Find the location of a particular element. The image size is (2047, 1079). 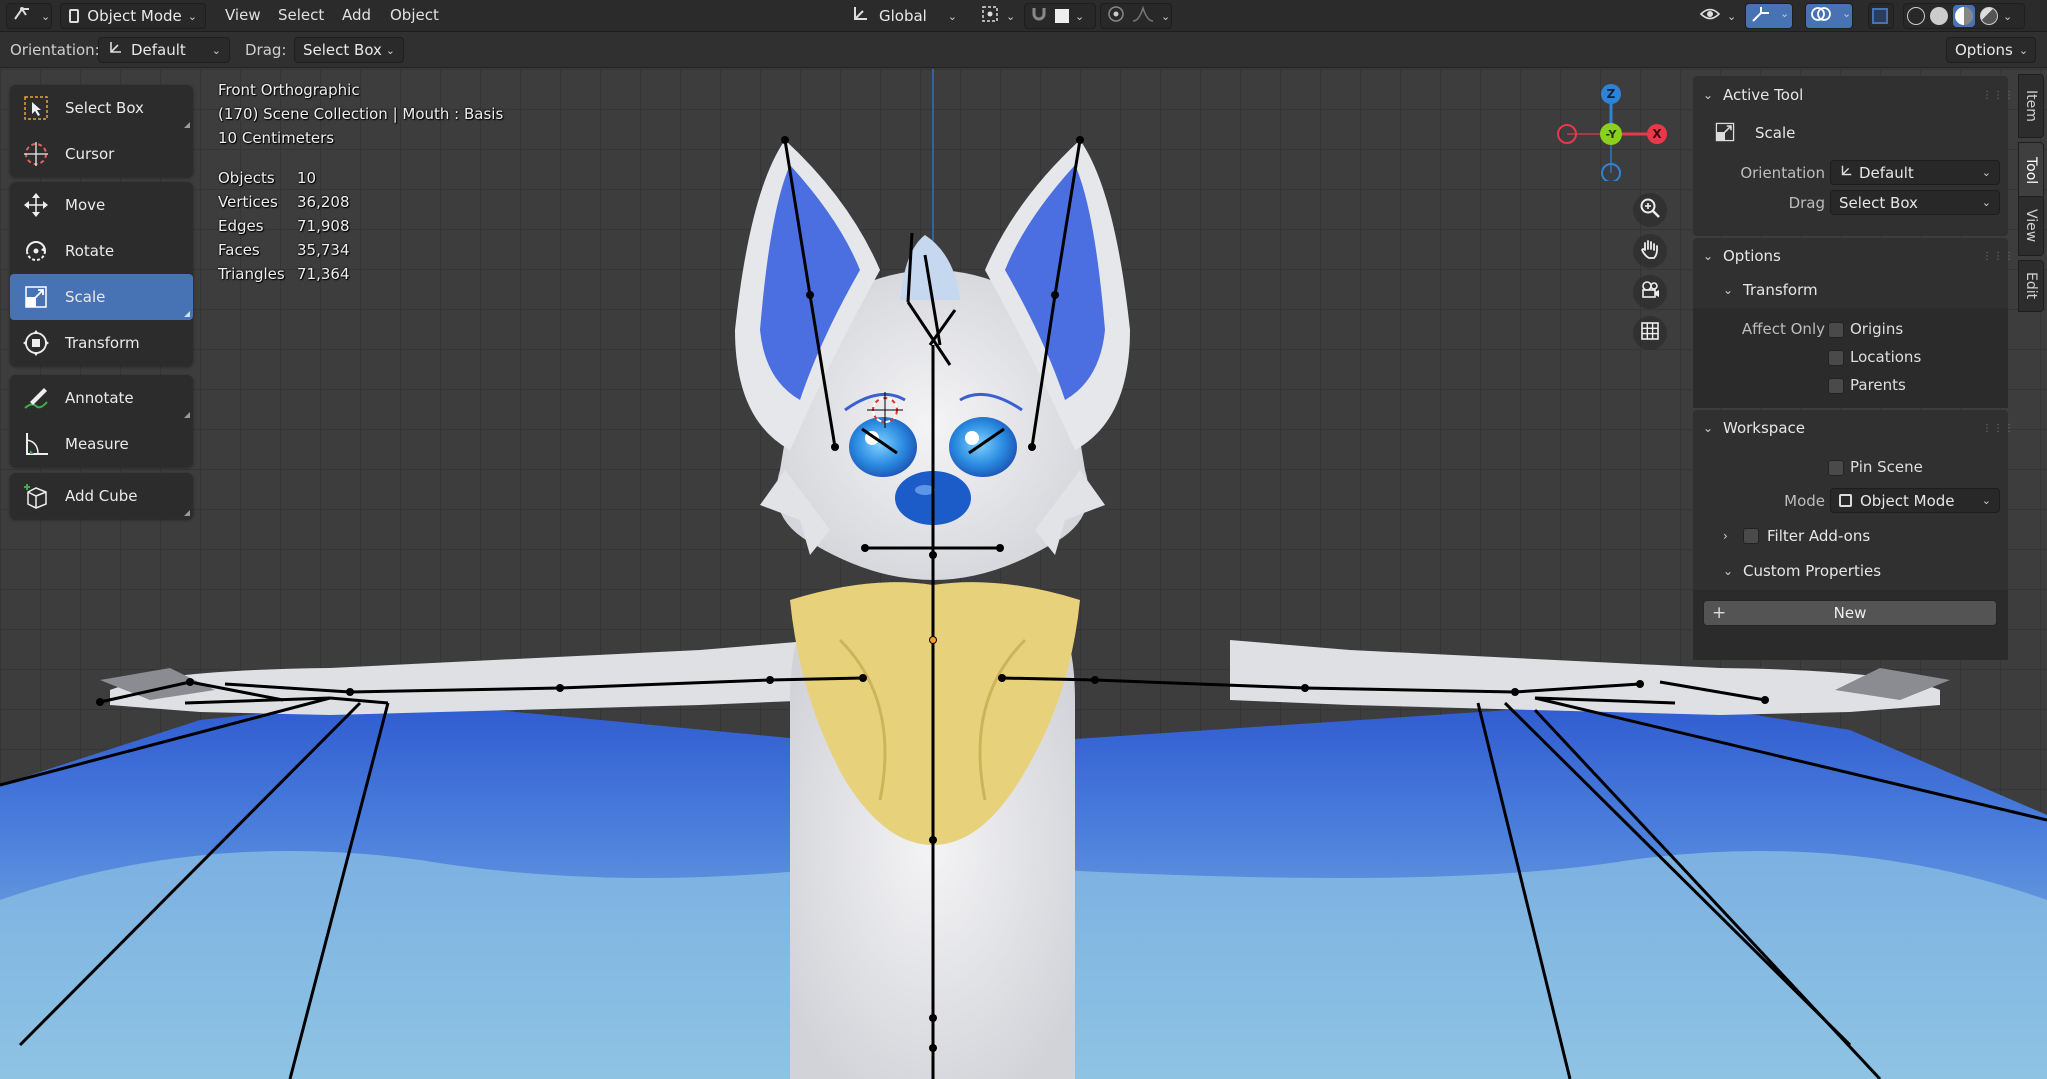

navigation-gizmo: Z X -Y is located at coordinates (1613, 131).